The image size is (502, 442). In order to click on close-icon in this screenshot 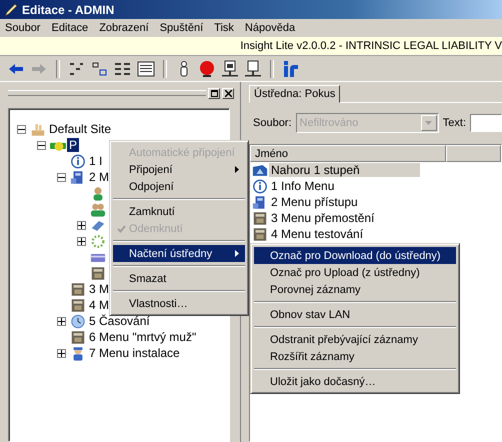, I will do `click(228, 93)`.